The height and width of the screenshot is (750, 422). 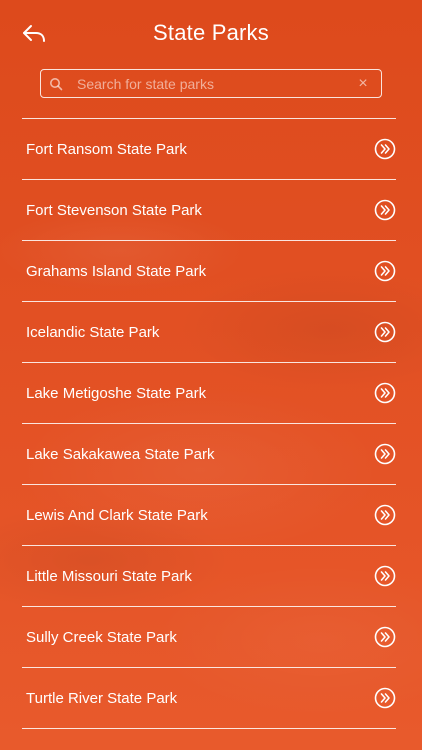 I want to click on list-item: Lake Sakakawea State Park, so click(x=209, y=454).